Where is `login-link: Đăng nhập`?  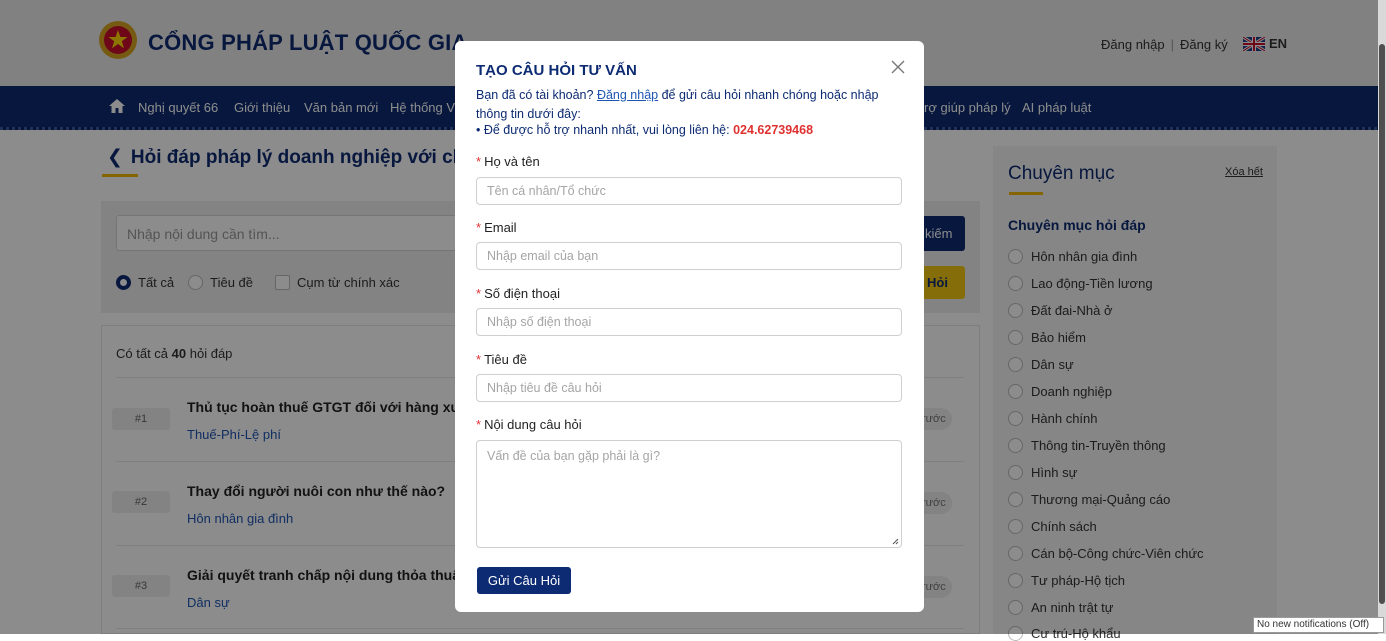
login-link: Đăng nhập is located at coordinates (627, 95).